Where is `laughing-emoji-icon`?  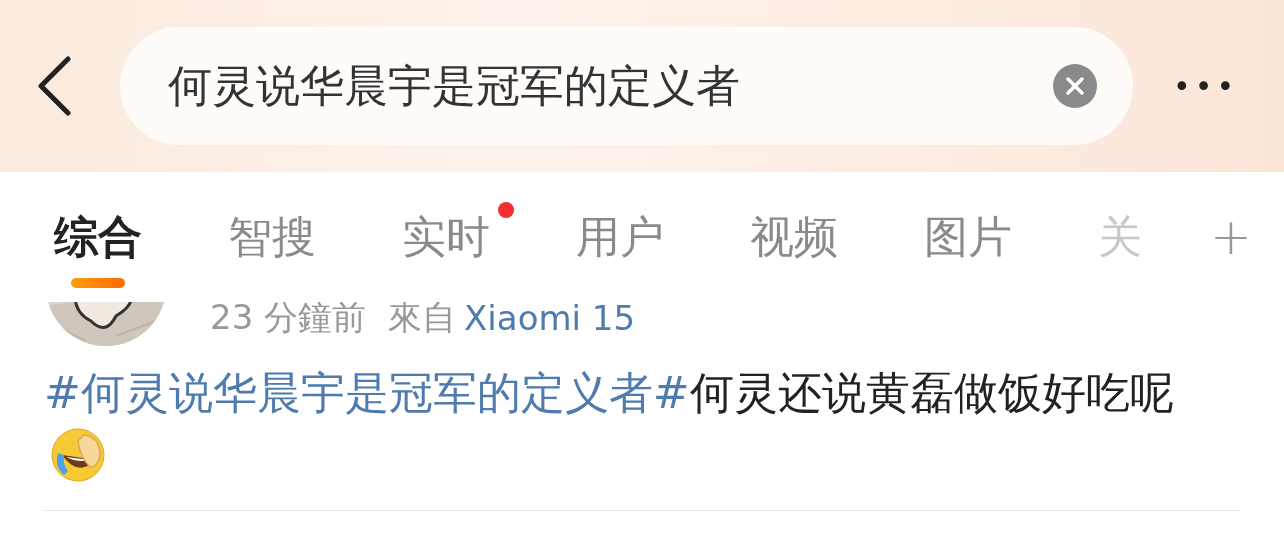
laughing-emoji-icon is located at coordinates (78, 455).